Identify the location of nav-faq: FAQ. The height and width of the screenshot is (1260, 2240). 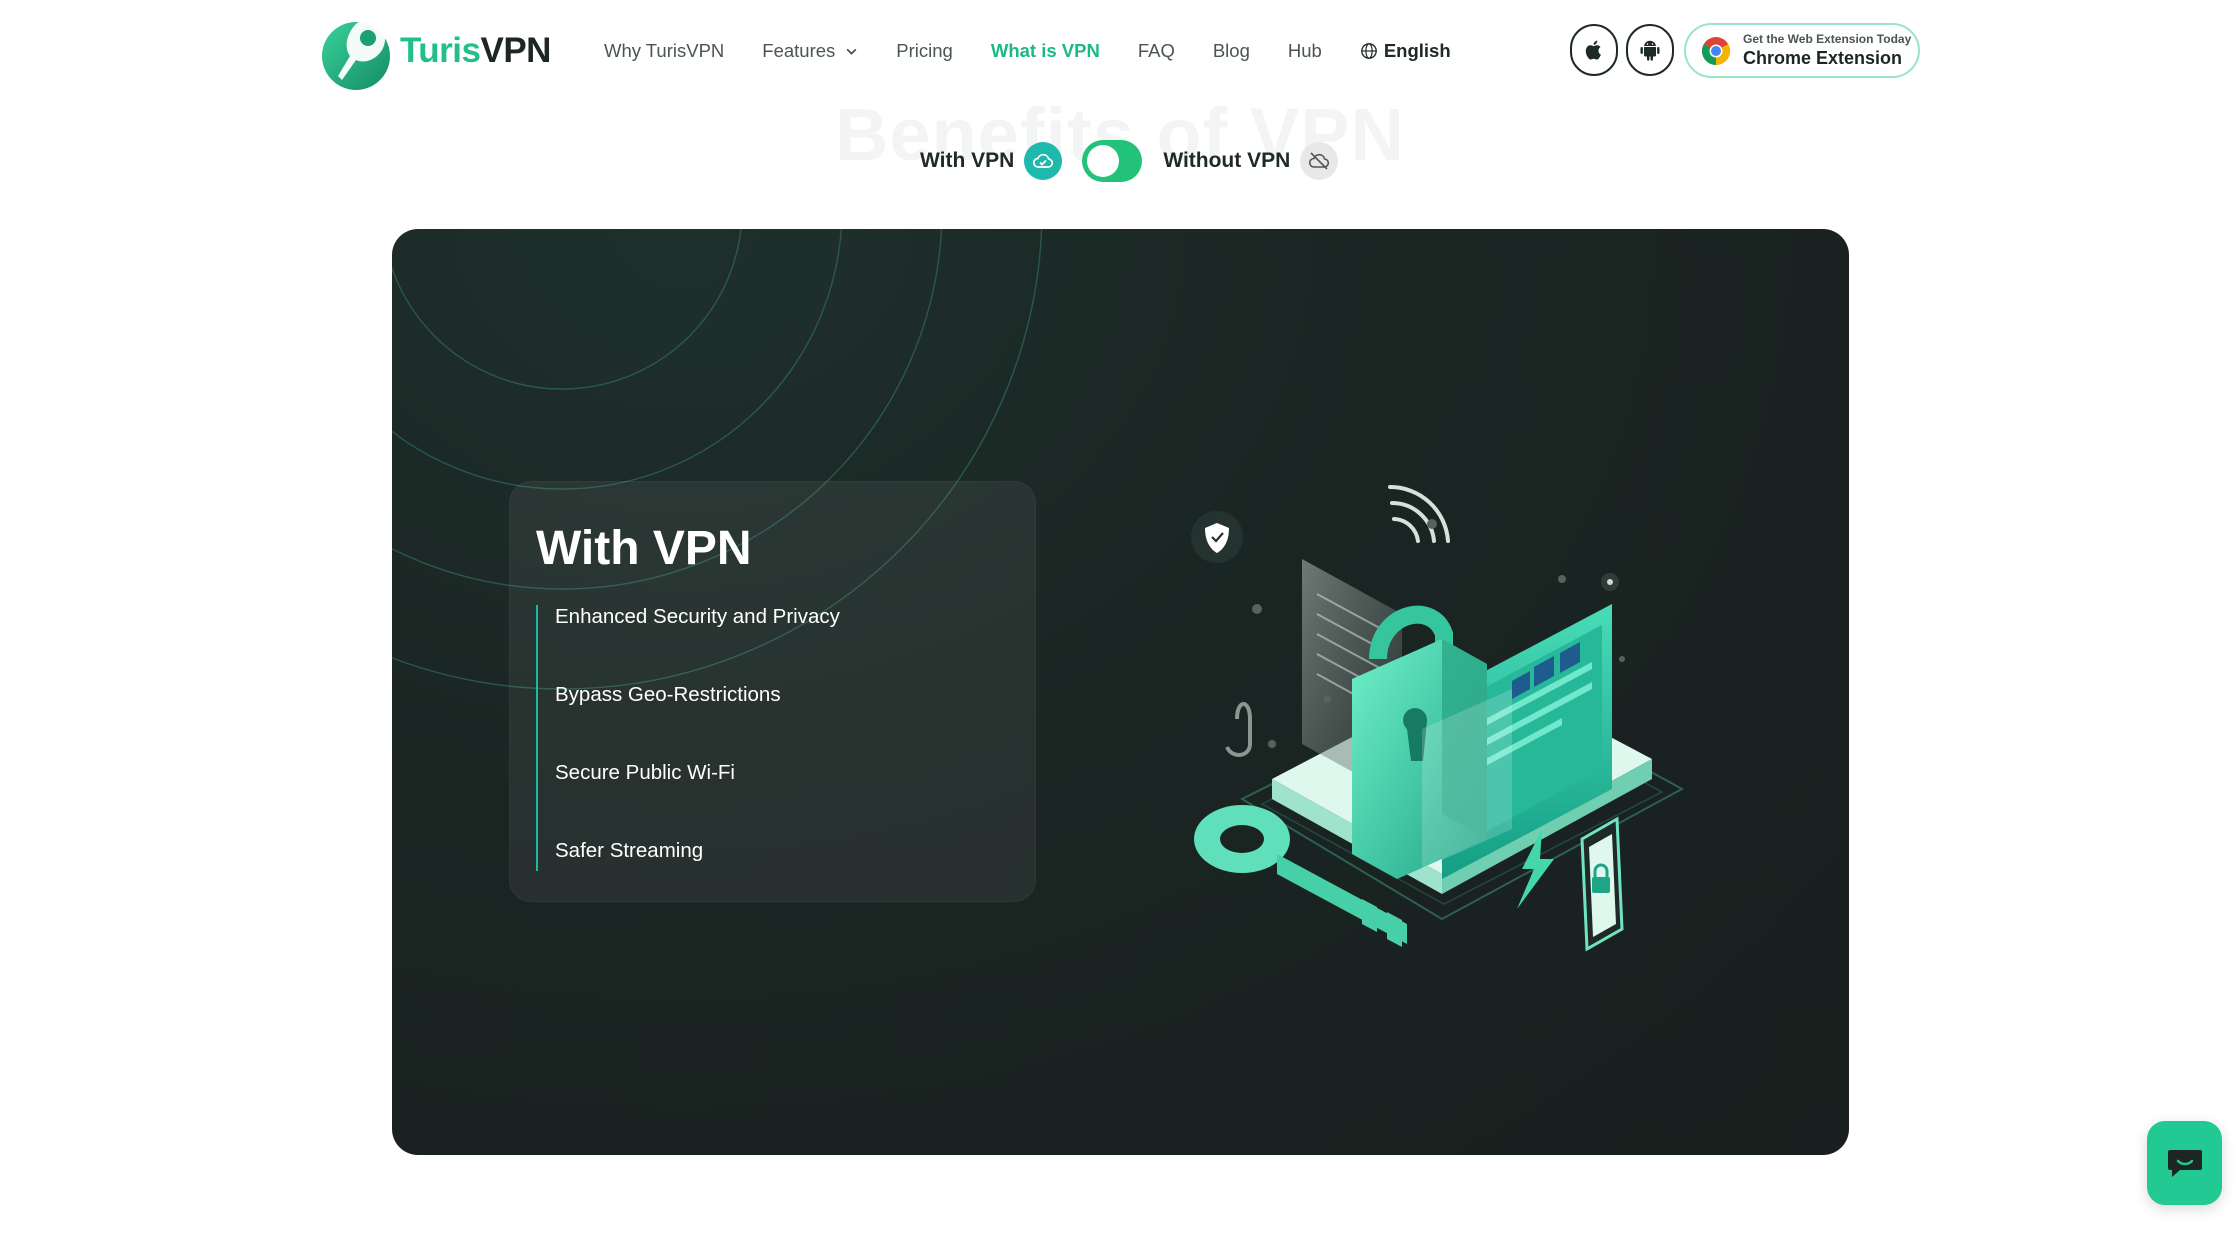
(1156, 51).